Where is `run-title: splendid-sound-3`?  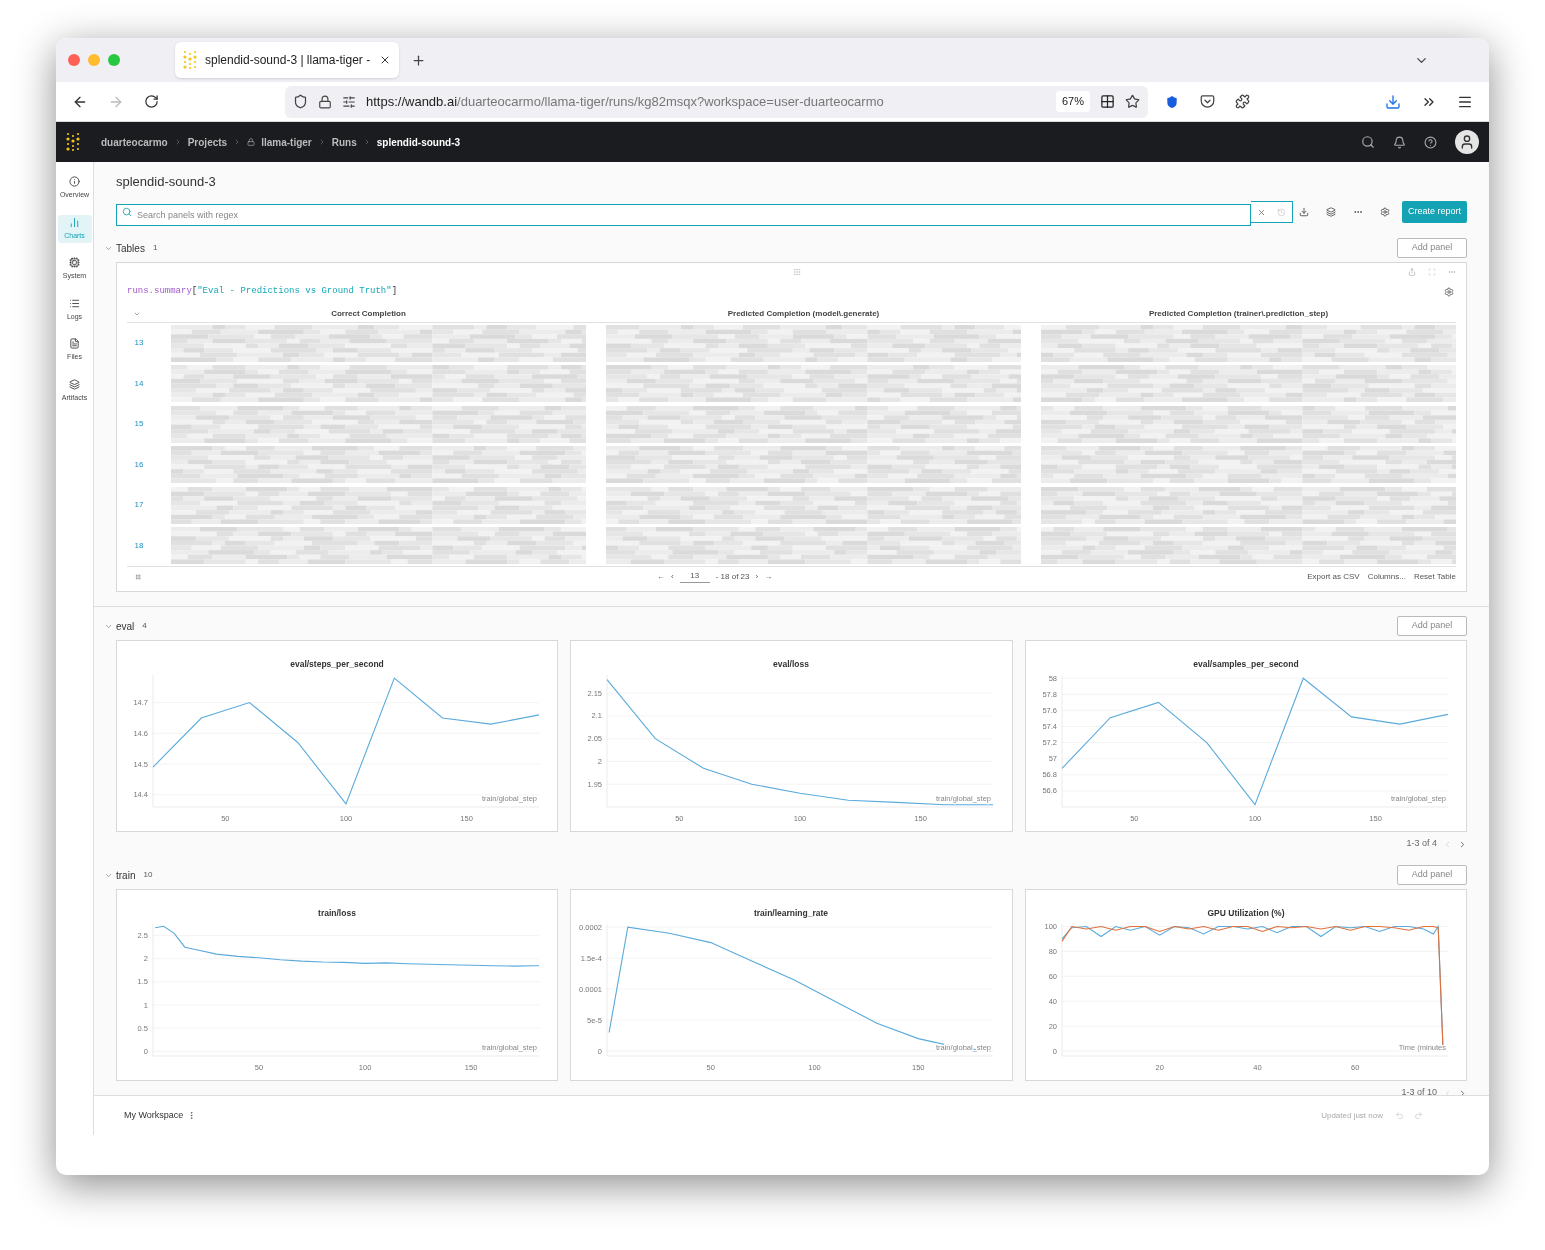
run-title: splendid-sound-3 is located at coordinates (166, 181).